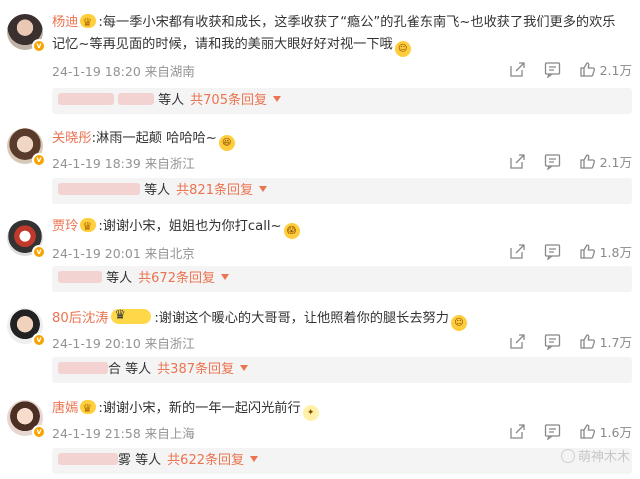 The image size is (640, 479). Describe the element at coordinates (615, 70) in the screenshot. I see `like-count: 2.1万` at that location.